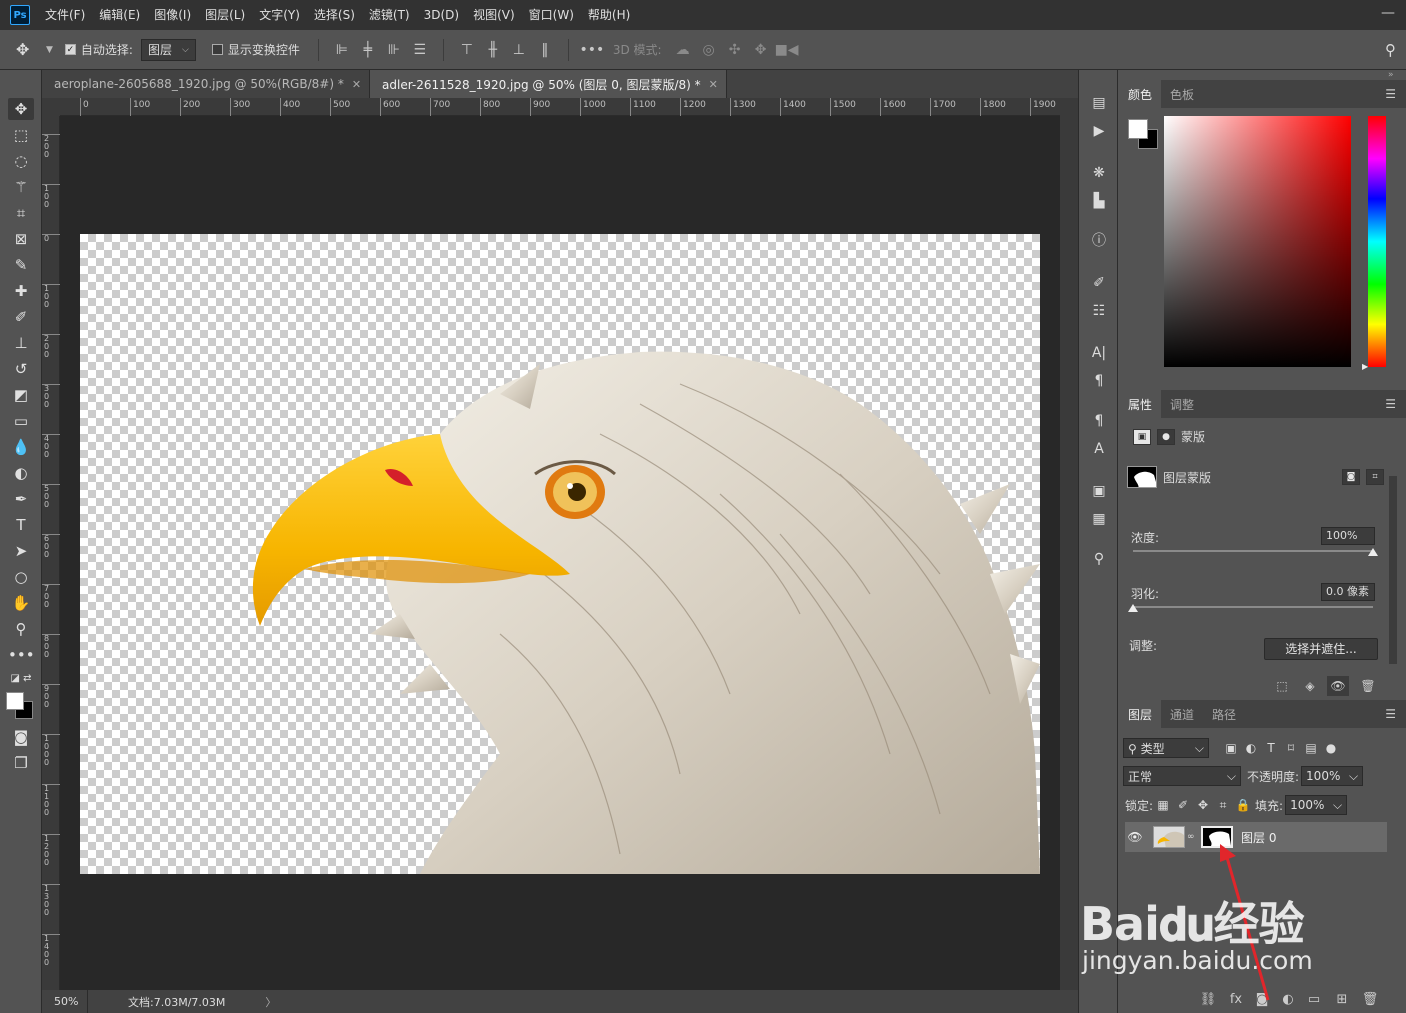 This screenshot has width=1406, height=1013. What do you see at coordinates (21, 265) in the screenshot?
I see `eyedropper-tool-icon: ✎` at bounding box center [21, 265].